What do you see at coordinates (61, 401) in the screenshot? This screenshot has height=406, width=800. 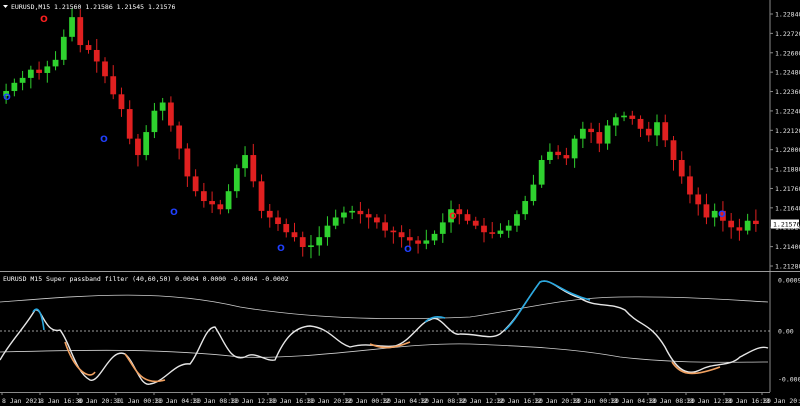 I see `time-tick-label: 8 Jan 16:30` at bounding box center [61, 401].